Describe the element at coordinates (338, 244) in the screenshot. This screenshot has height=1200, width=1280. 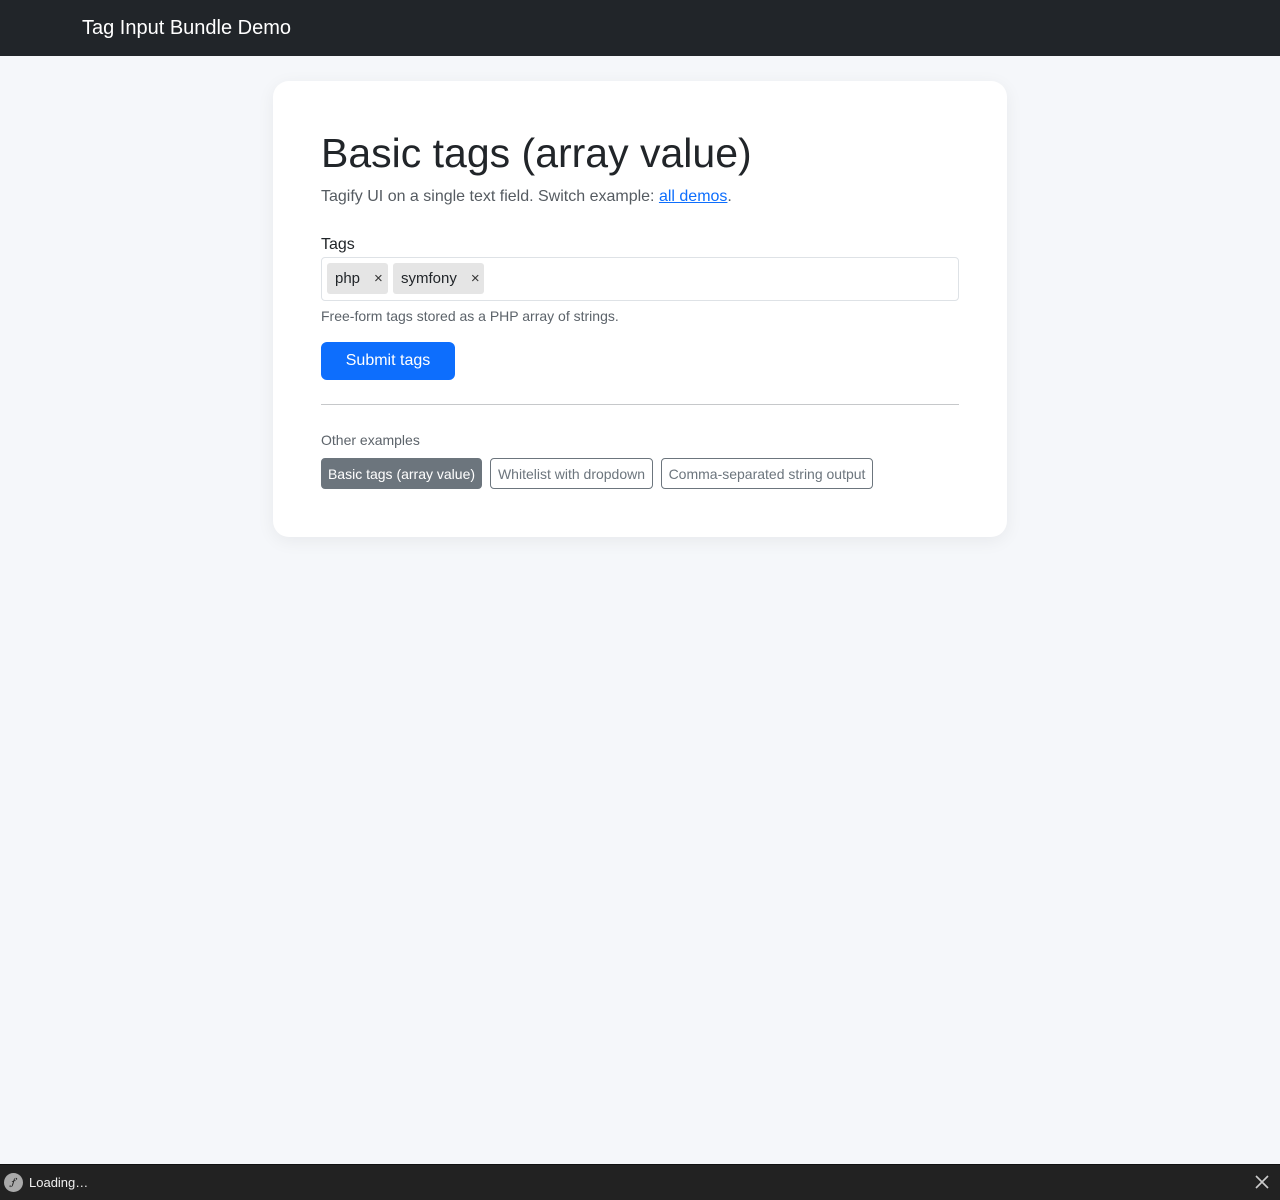
I see `tags-label: Tags` at that location.